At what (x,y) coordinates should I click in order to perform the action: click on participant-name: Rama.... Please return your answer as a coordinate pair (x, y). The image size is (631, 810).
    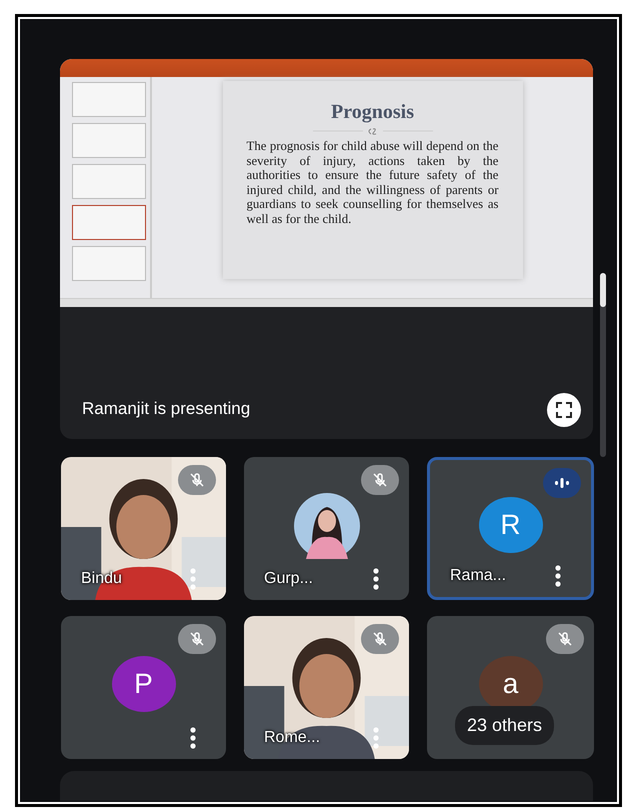
    Looking at the image, I should click on (478, 576).